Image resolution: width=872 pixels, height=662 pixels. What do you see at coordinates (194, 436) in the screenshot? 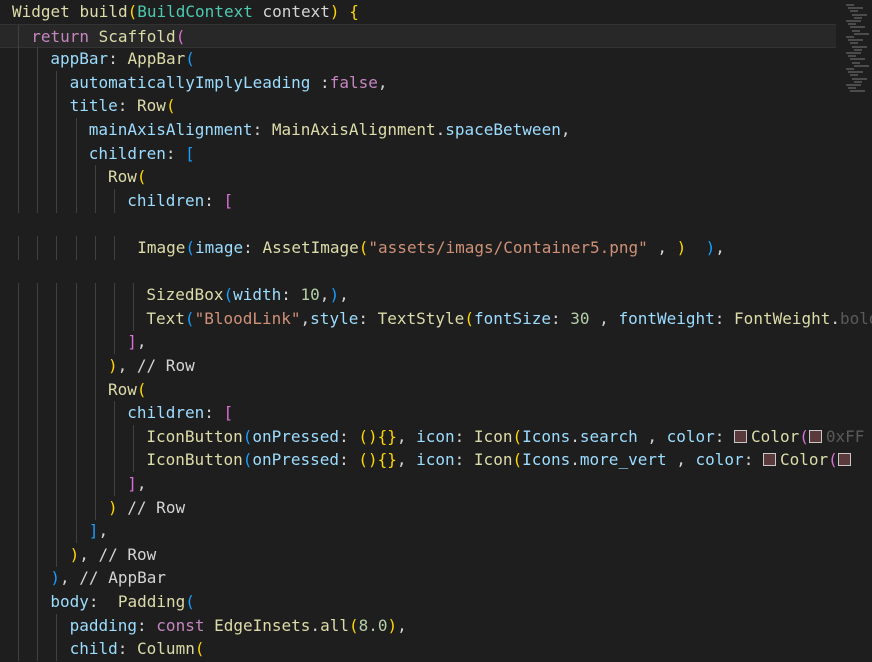
I see `code-token: IconButton` at bounding box center [194, 436].